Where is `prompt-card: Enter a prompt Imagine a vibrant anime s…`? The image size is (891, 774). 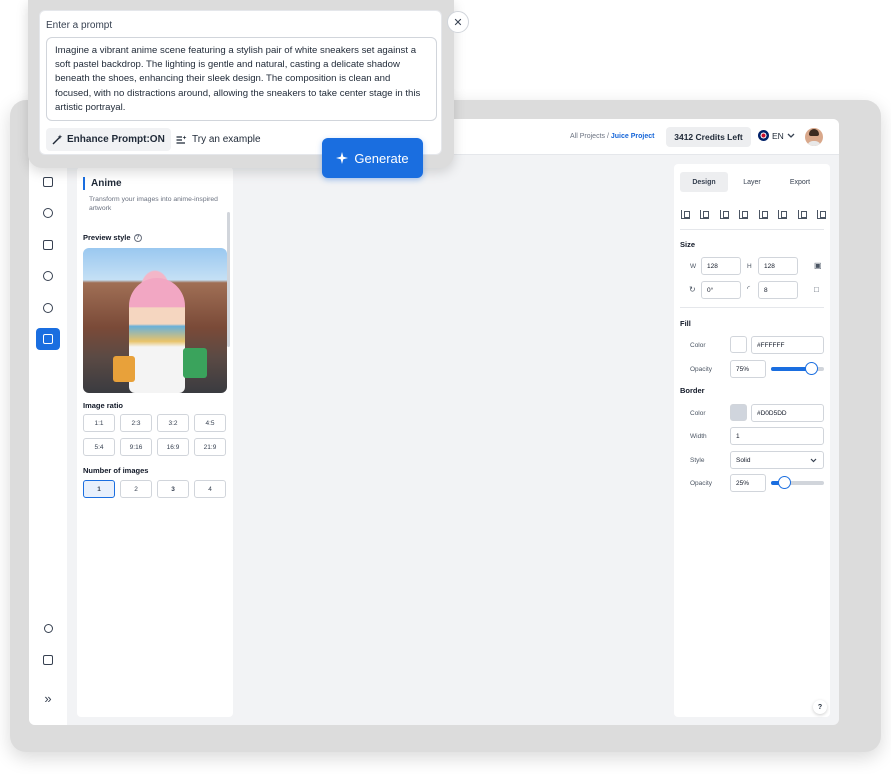 prompt-card: Enter a prompt Imagine a vibrant anime s… is located at coordinates (240, 82).